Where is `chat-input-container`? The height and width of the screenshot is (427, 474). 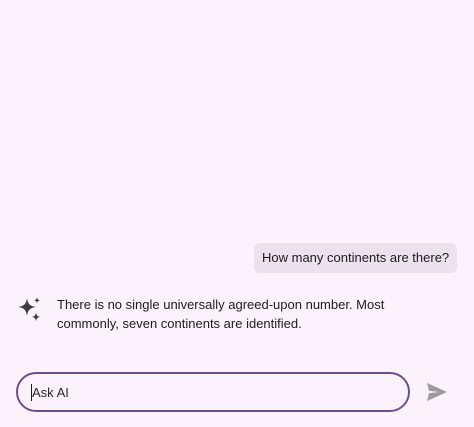
chat-input-container is located at coordinates (213, 392).